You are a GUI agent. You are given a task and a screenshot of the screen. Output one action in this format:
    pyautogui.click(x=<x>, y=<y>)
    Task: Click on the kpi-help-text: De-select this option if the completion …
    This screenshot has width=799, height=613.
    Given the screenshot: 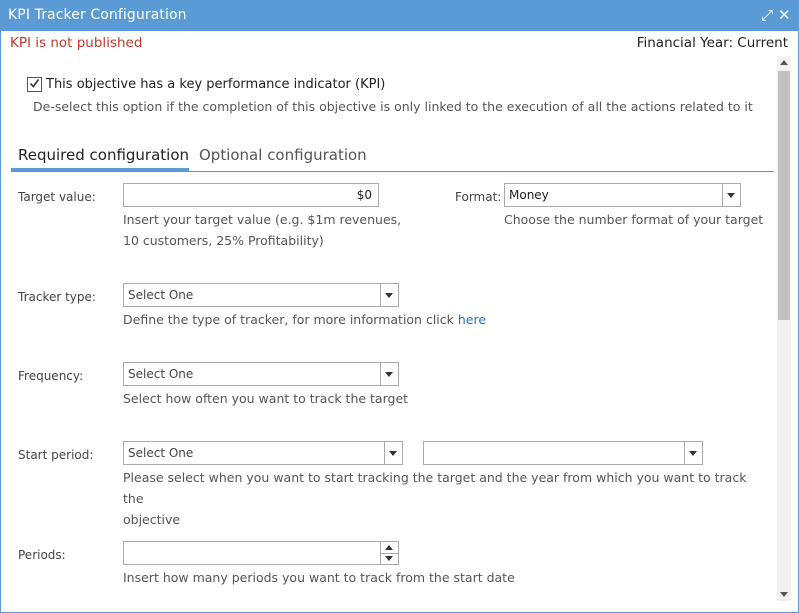 What is the action you would take?
    pyautogui.click(x=393, y=106)
    